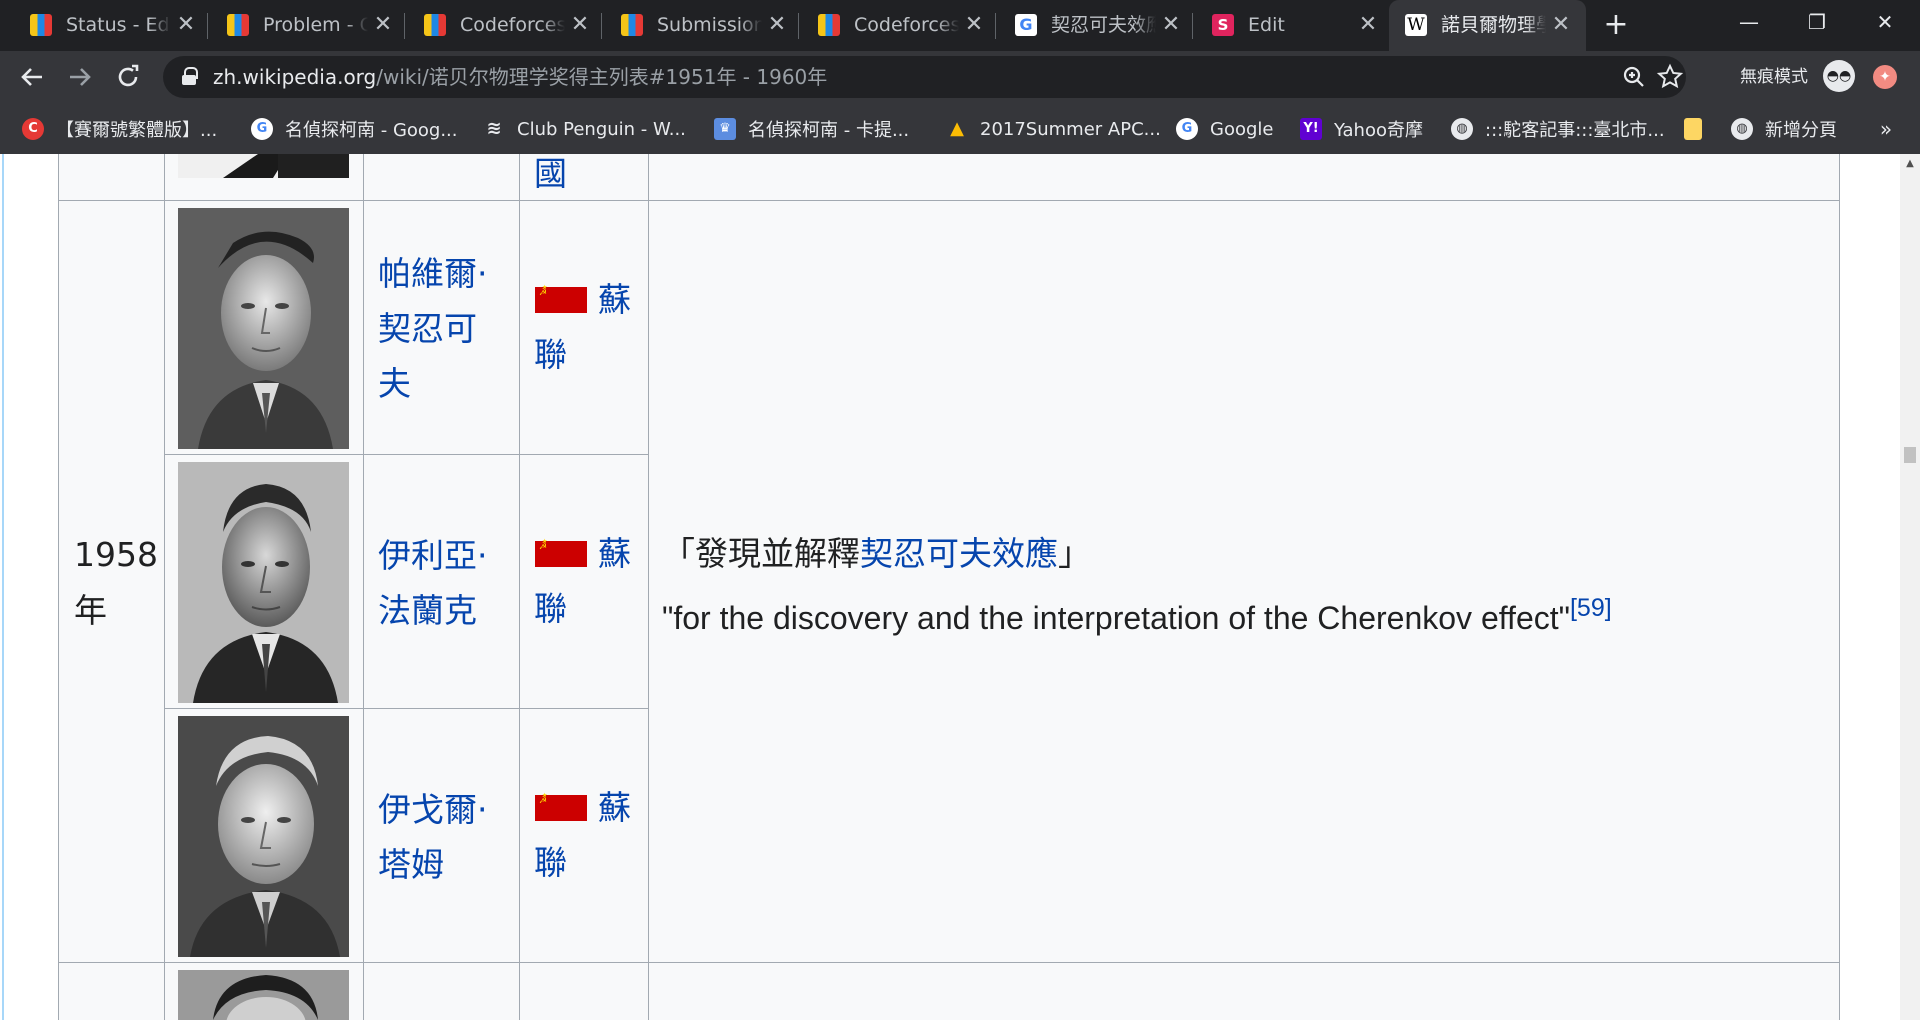 This screenshot has height=1020, width=1920. What do you see at coordinates (1416, 25) in the screenshot?
I see `wikipedia-icon: W` at bounding box center [1416, 25].